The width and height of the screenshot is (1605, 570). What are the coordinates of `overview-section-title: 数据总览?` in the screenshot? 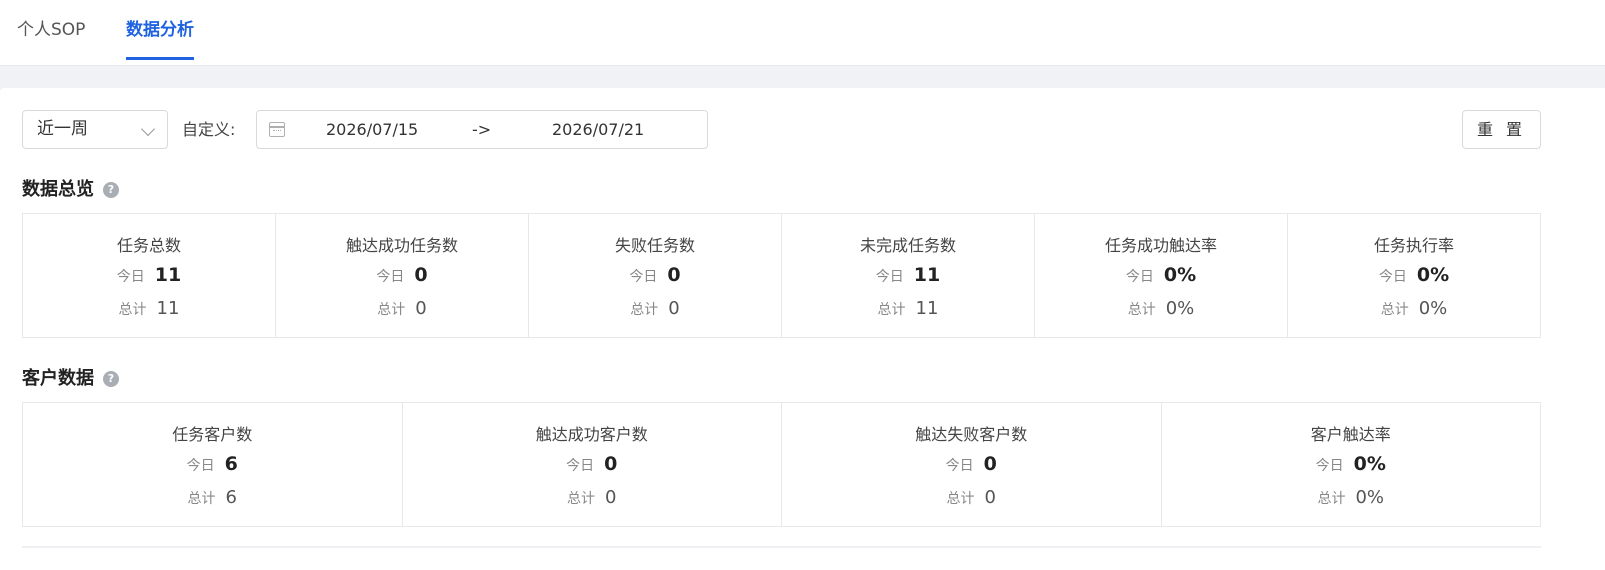 It's located at (70, 188).